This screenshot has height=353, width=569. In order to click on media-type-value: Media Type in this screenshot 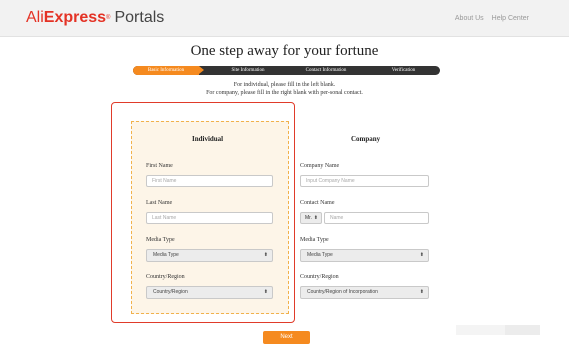, I will do `click(166, 255)`.